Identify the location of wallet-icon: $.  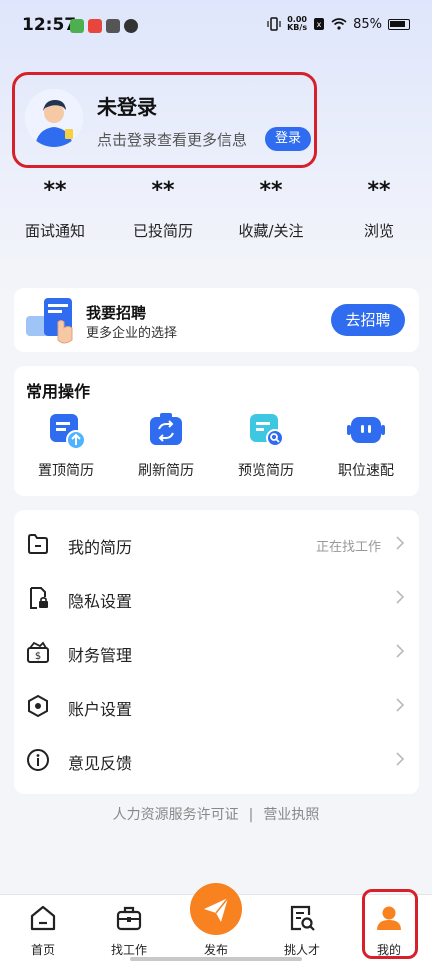
(38, 652).